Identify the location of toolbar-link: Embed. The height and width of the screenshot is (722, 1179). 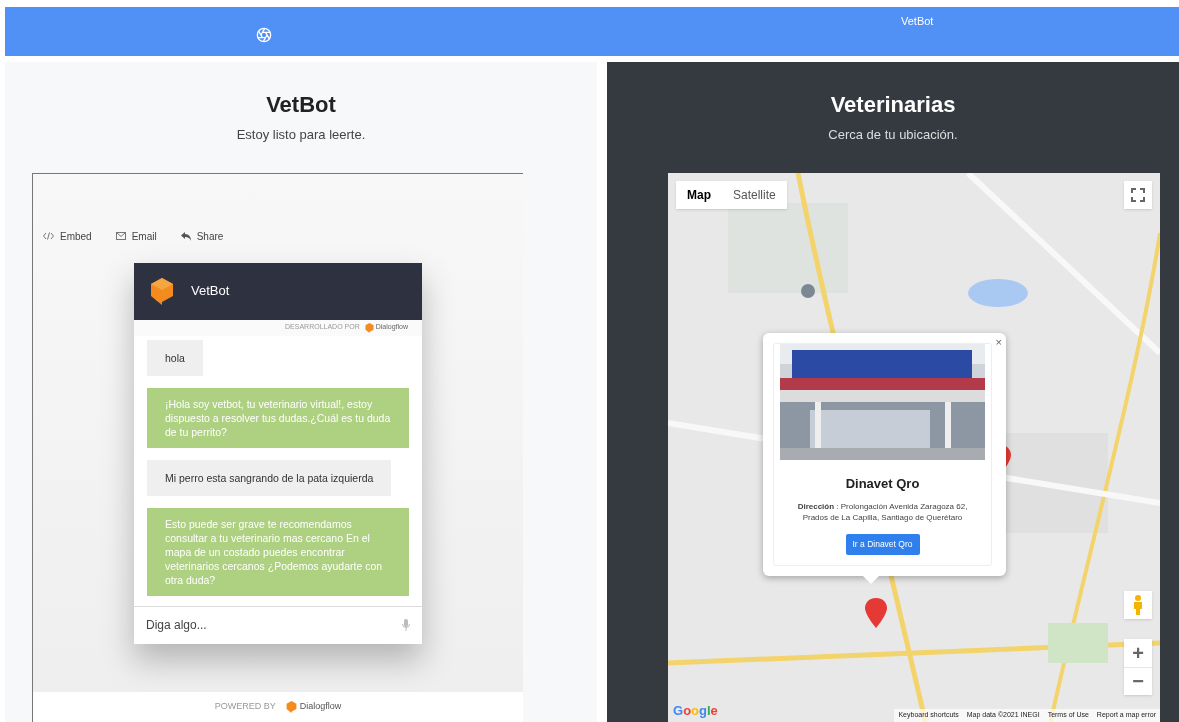
(67, 236).